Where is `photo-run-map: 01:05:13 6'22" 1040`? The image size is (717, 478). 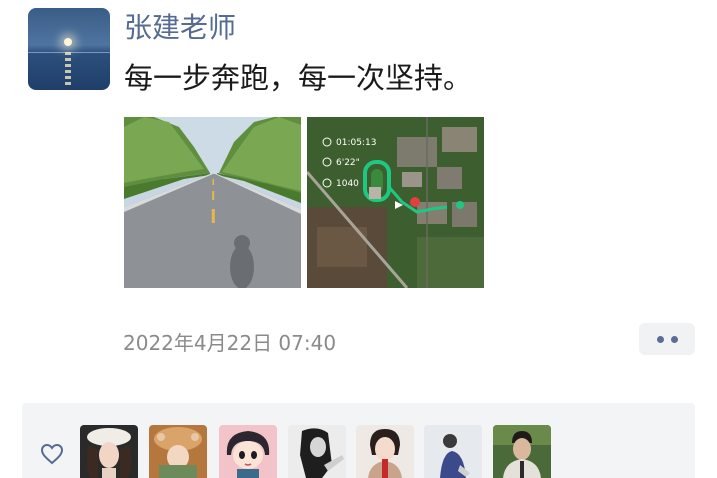 photo-run-map: 01:05:13 6'22" 1040 is located at coordinates (395, 202).